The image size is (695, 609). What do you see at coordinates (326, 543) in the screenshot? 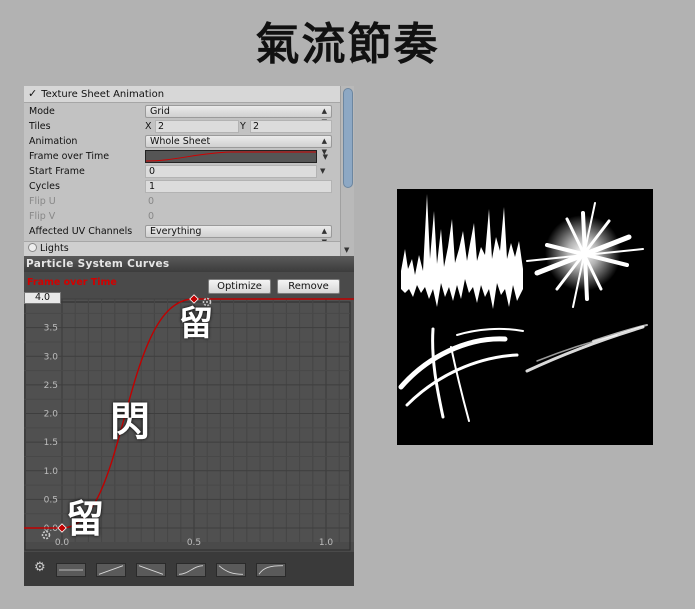
I see `x-tick-label: 1.0` at bounding box center [326, 543].